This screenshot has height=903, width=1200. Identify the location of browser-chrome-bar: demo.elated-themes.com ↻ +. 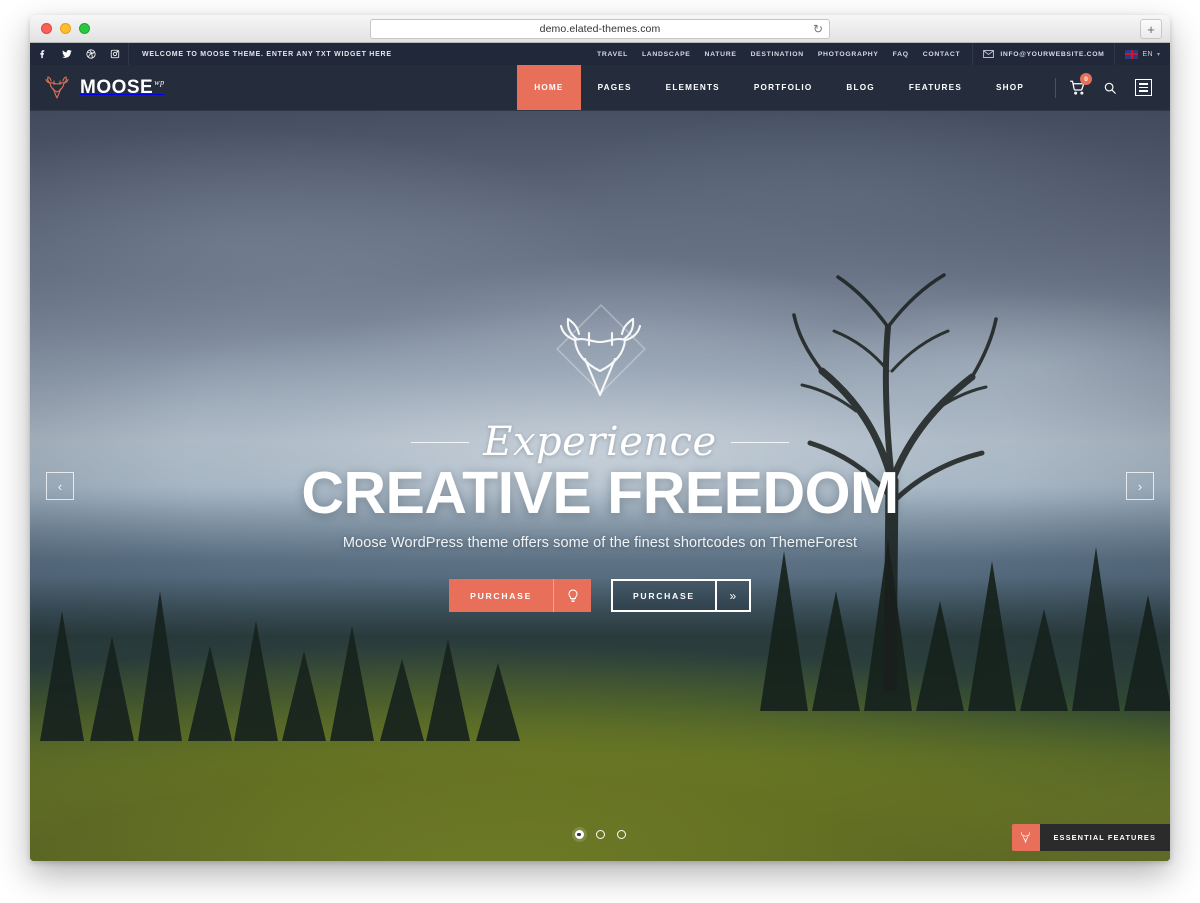
(600, 29).